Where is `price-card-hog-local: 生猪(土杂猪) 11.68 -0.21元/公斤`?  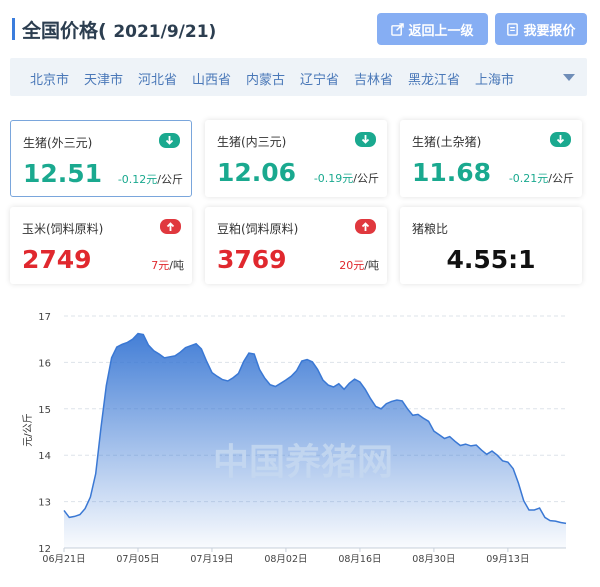 price-card-hog-local: 生猪(土杂猪) 11.68 -0.21元/公斤 is located at coordinates (491, 158).